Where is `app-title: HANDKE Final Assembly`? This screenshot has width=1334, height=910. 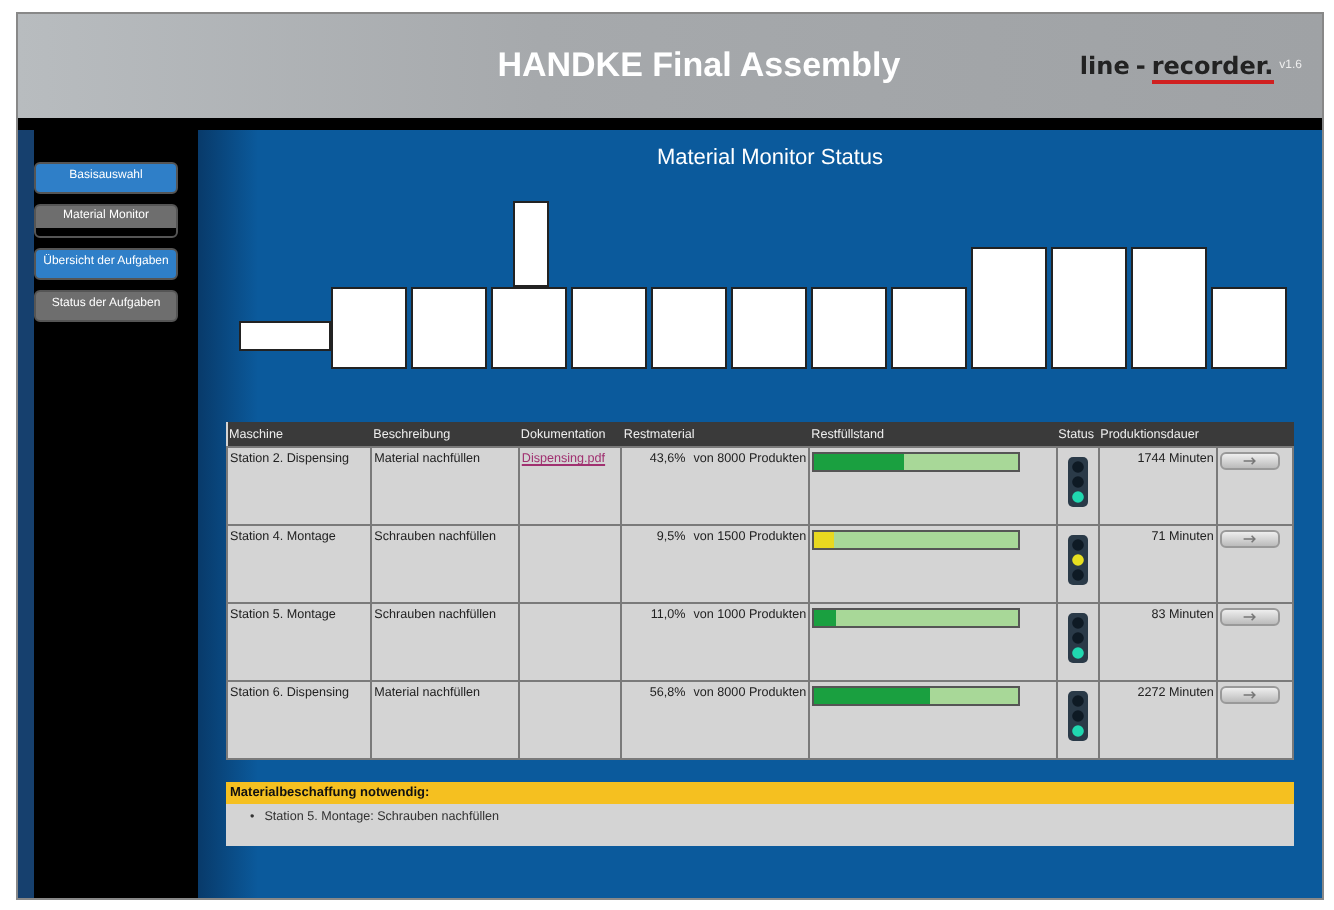 app-title: HANDKE Final Assembly is located at coordinates (699, 66).